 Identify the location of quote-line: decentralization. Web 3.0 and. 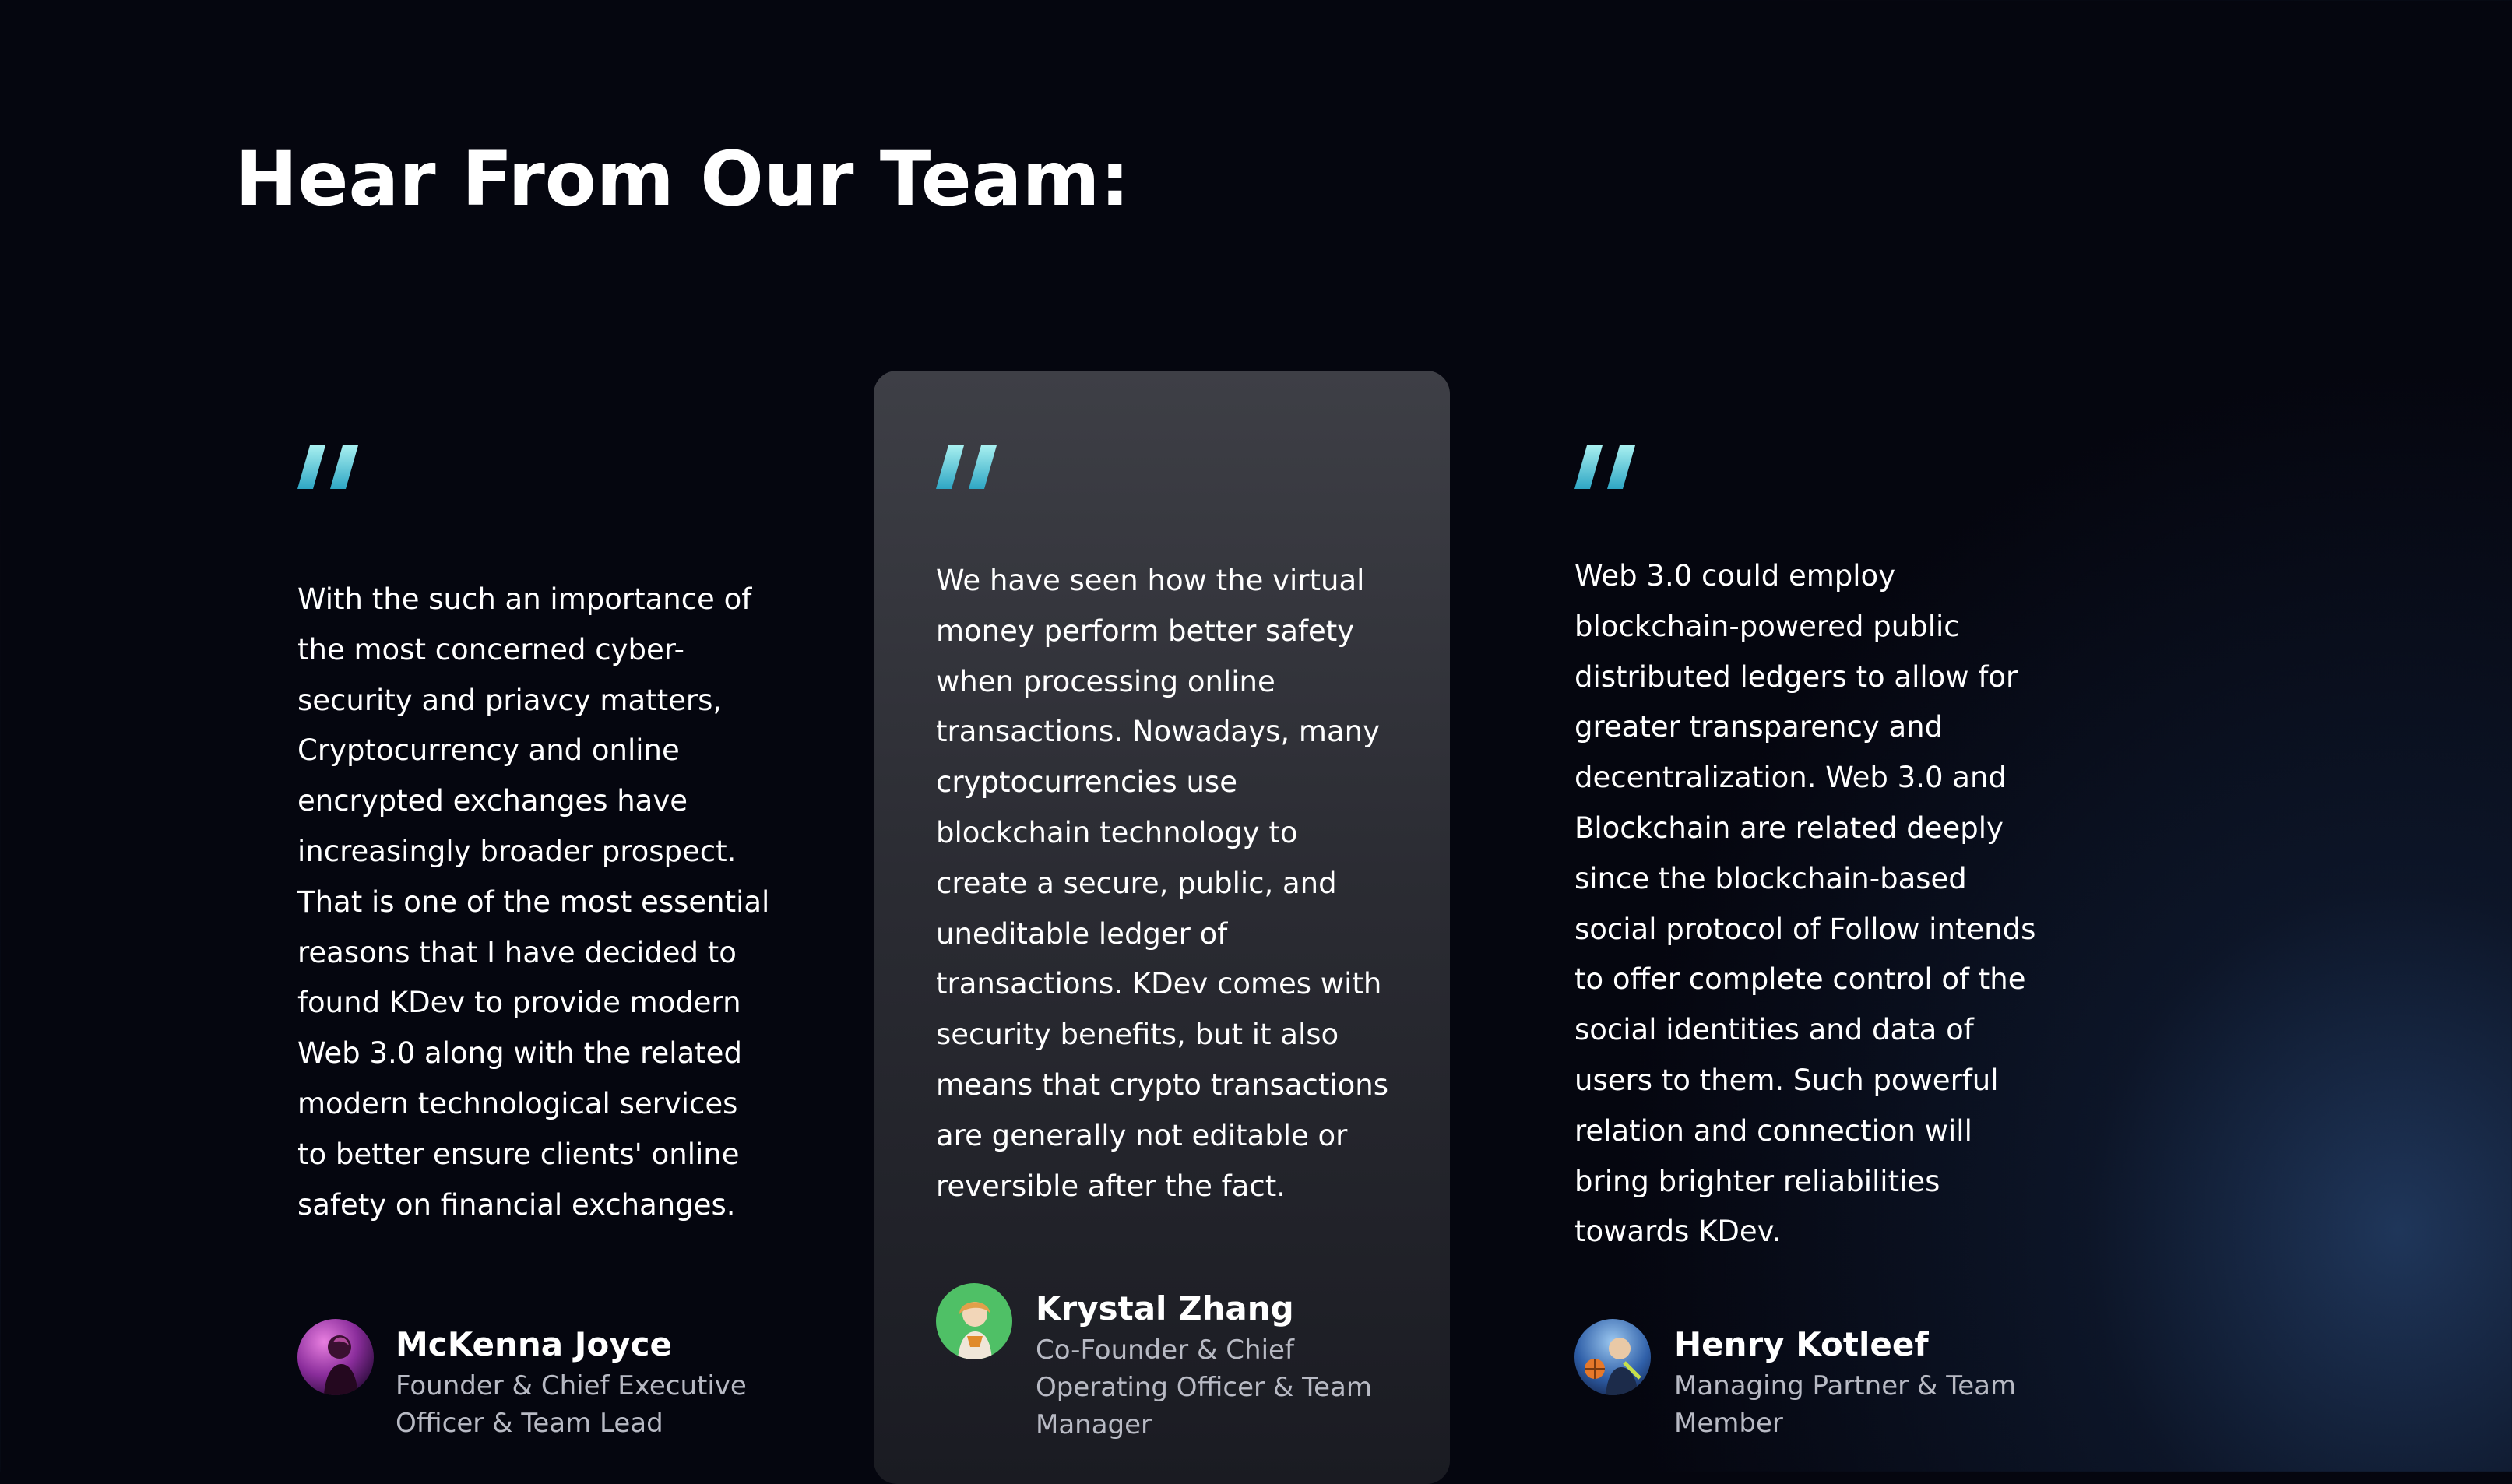
(1790, 778).